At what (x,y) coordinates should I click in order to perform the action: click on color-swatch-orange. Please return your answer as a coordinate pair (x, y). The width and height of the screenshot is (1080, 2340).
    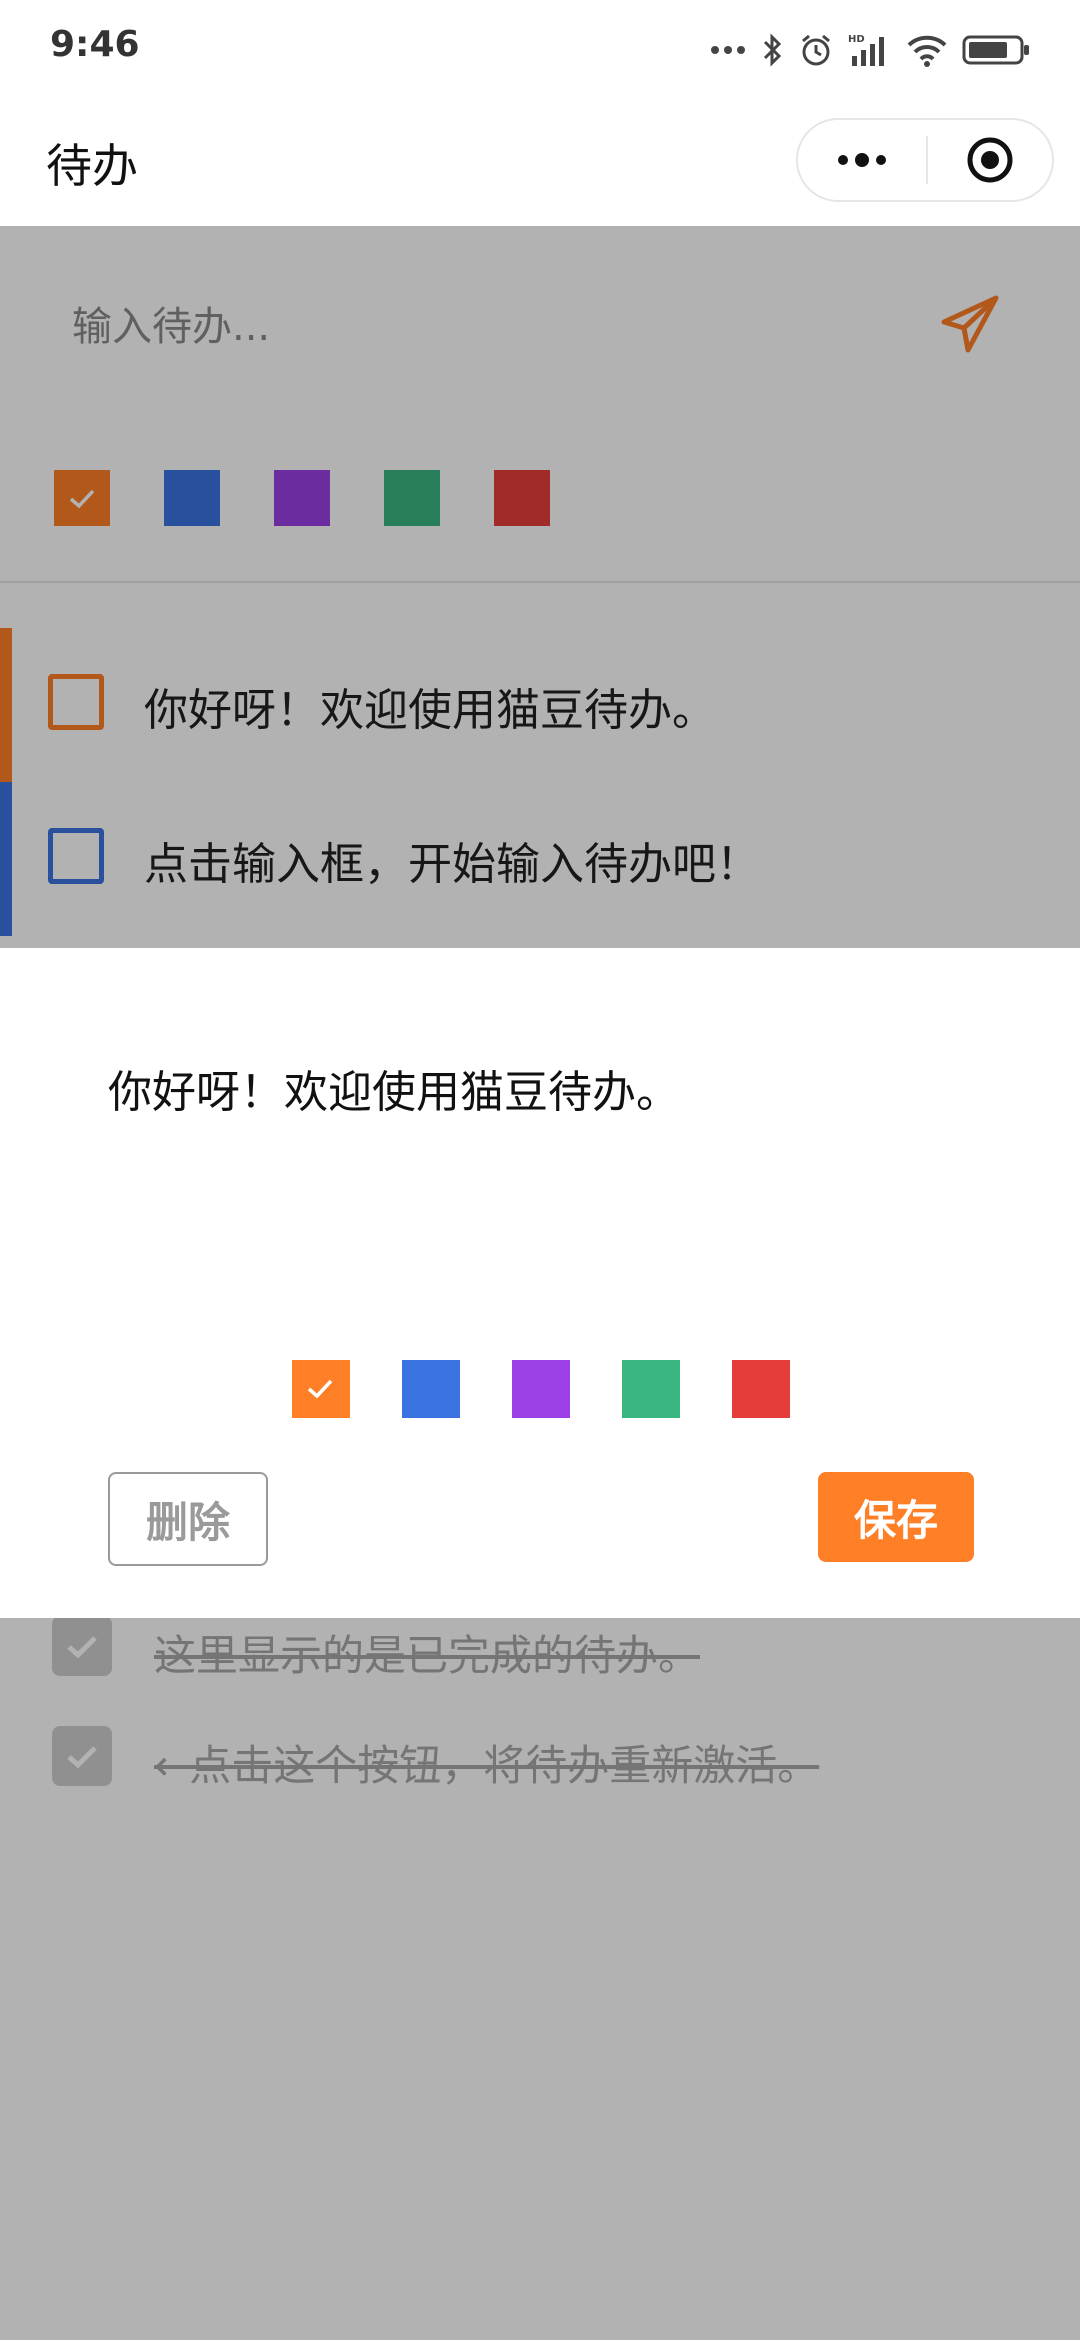
    Looking at the image, I should click on (321, 1389).